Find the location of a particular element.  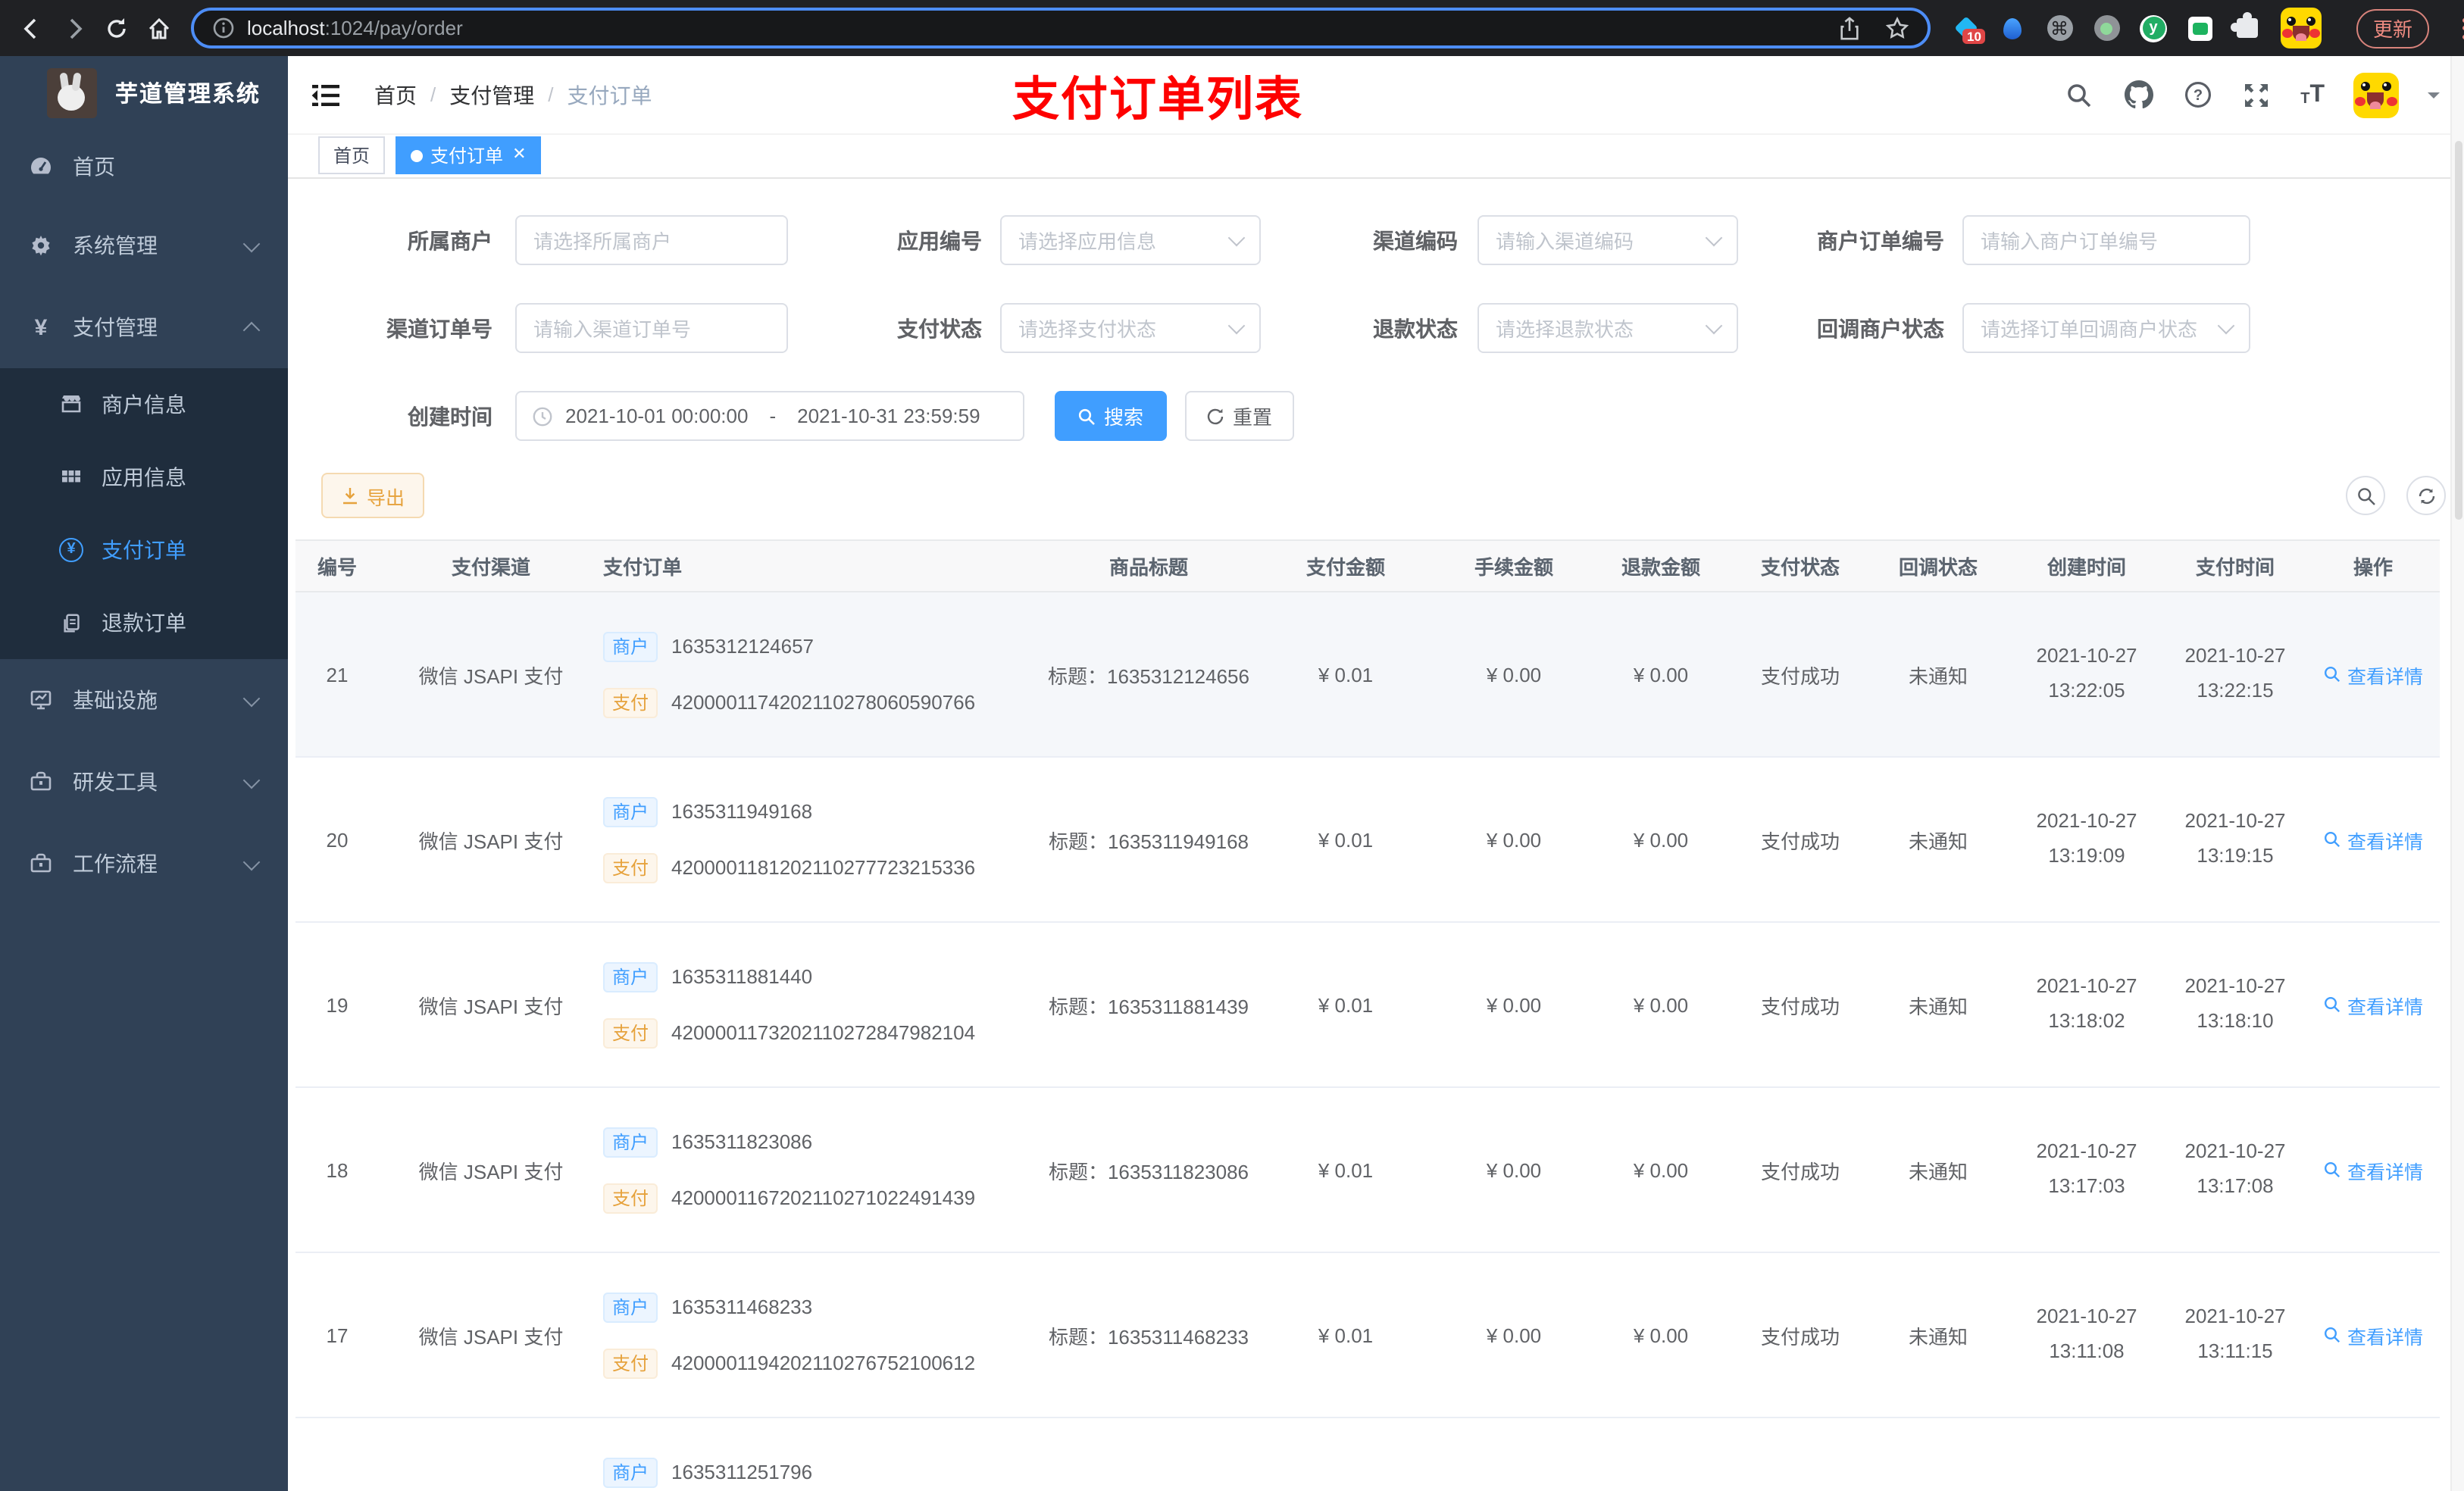

show-search-icon is located at coordinates (2365, 495).